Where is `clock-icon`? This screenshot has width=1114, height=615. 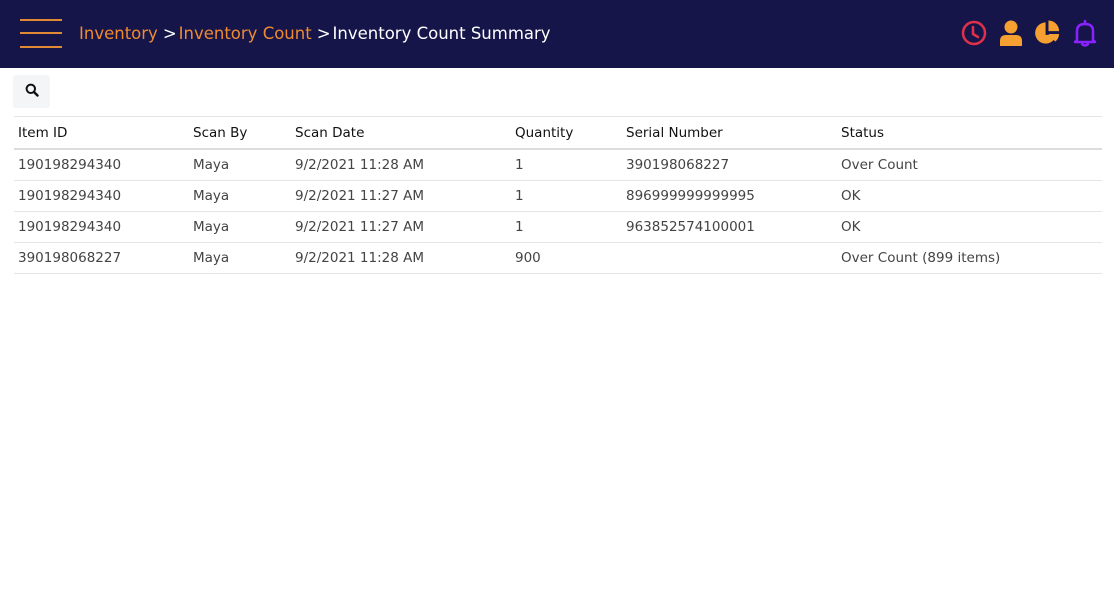 clock-icon is located at coordinates (973, 33).